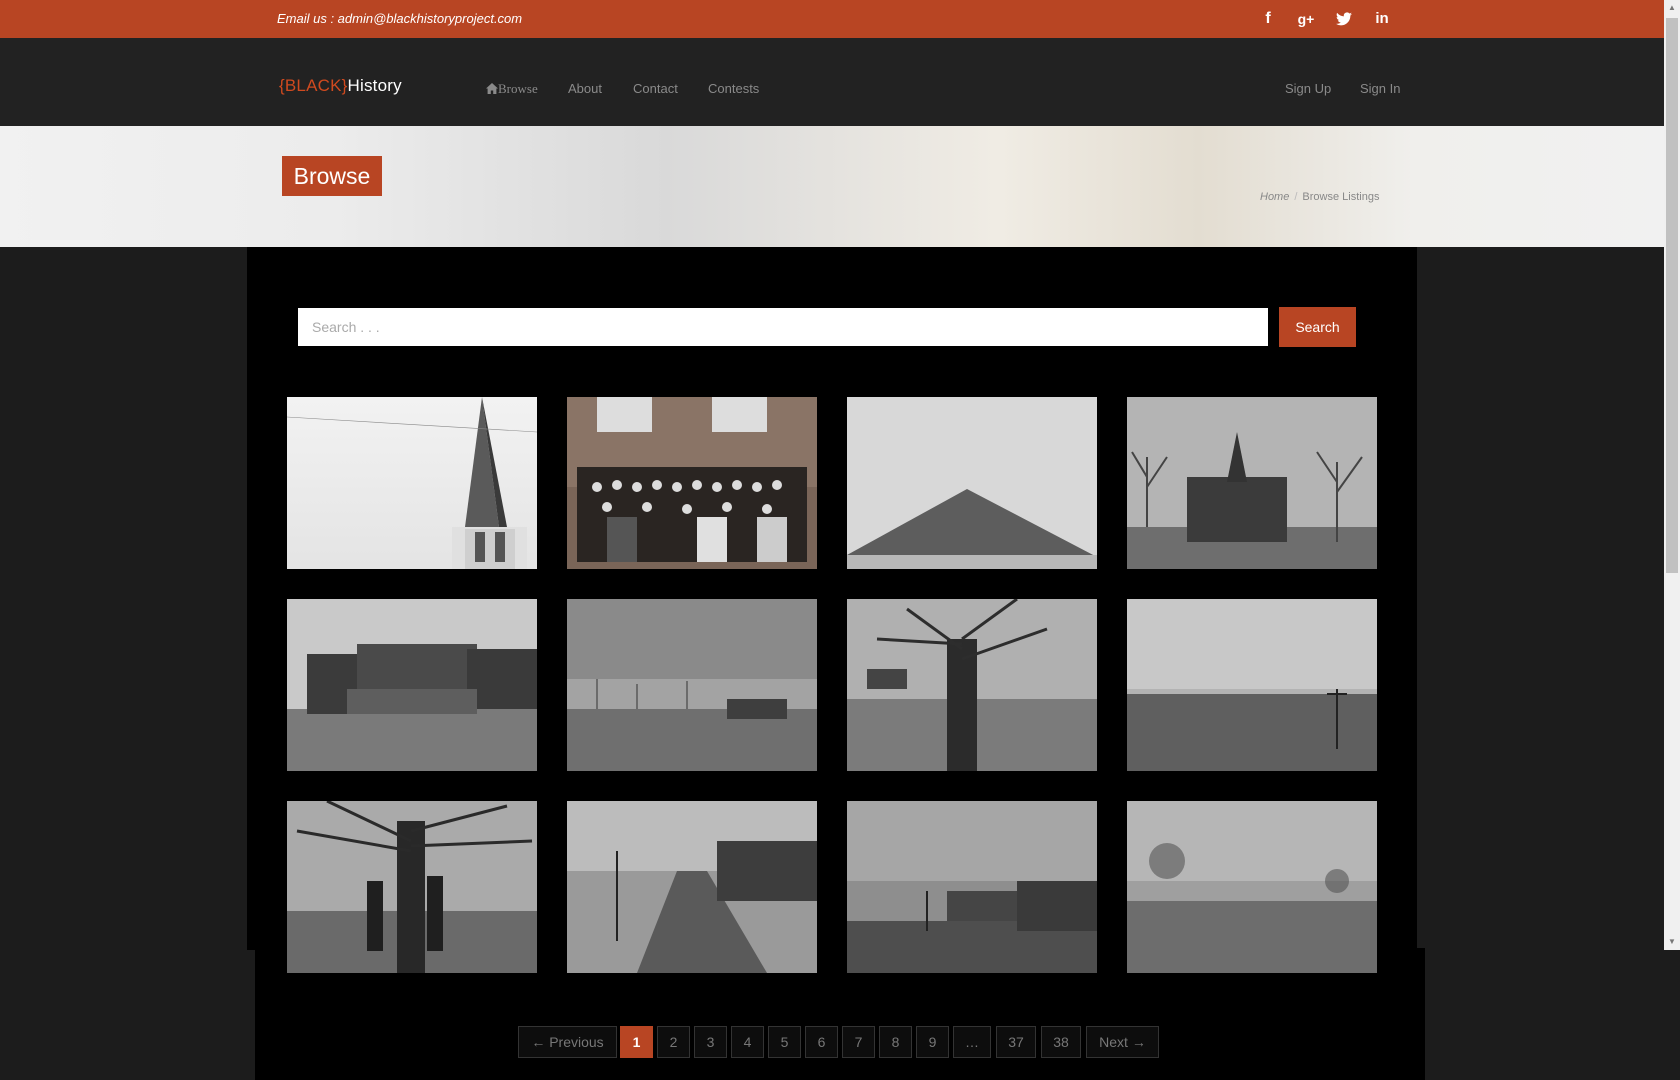 The height and width of the screenshot is (1080, 1680). What do you see at coordinates (733, 88) in the screenshot?
I see `nav-contests: Contests` at bounding box center [733, 88].